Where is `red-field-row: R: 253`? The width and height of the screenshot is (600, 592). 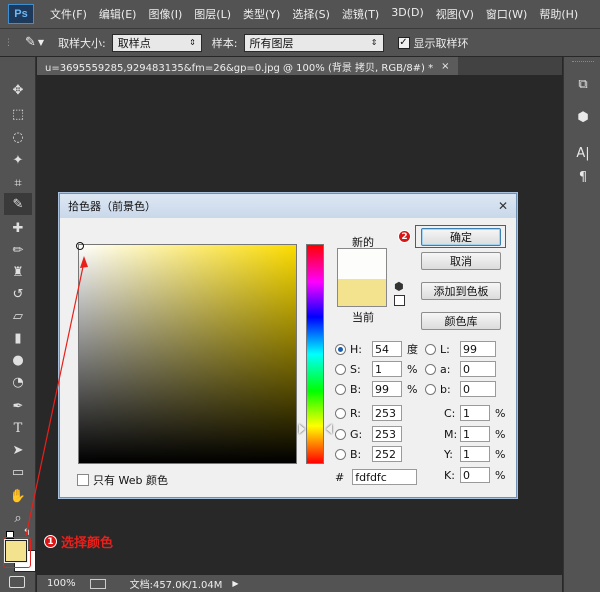 red-field-row: R: 253 is located at coordinates (368, 413).